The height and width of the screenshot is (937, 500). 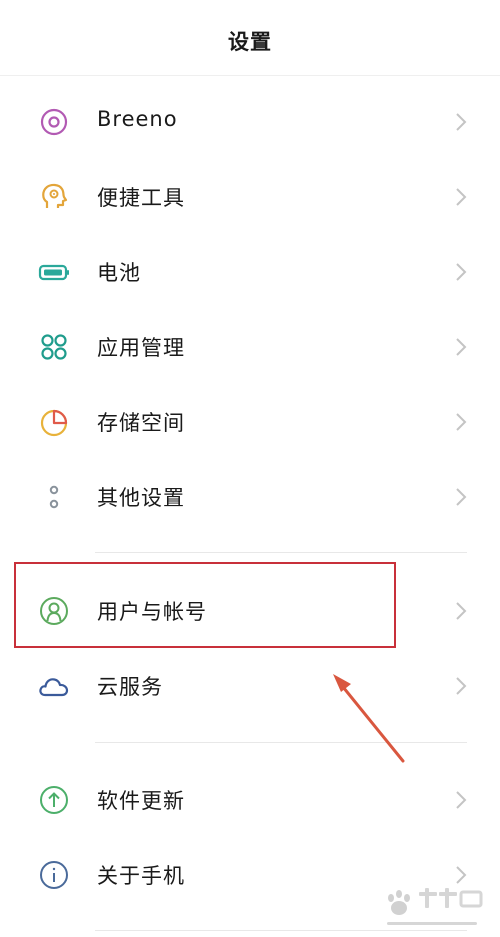 What do you see at coordinates (54, 197) in the screenshot?
I see `quick-tools-icon` at bounding box center [54, 197].